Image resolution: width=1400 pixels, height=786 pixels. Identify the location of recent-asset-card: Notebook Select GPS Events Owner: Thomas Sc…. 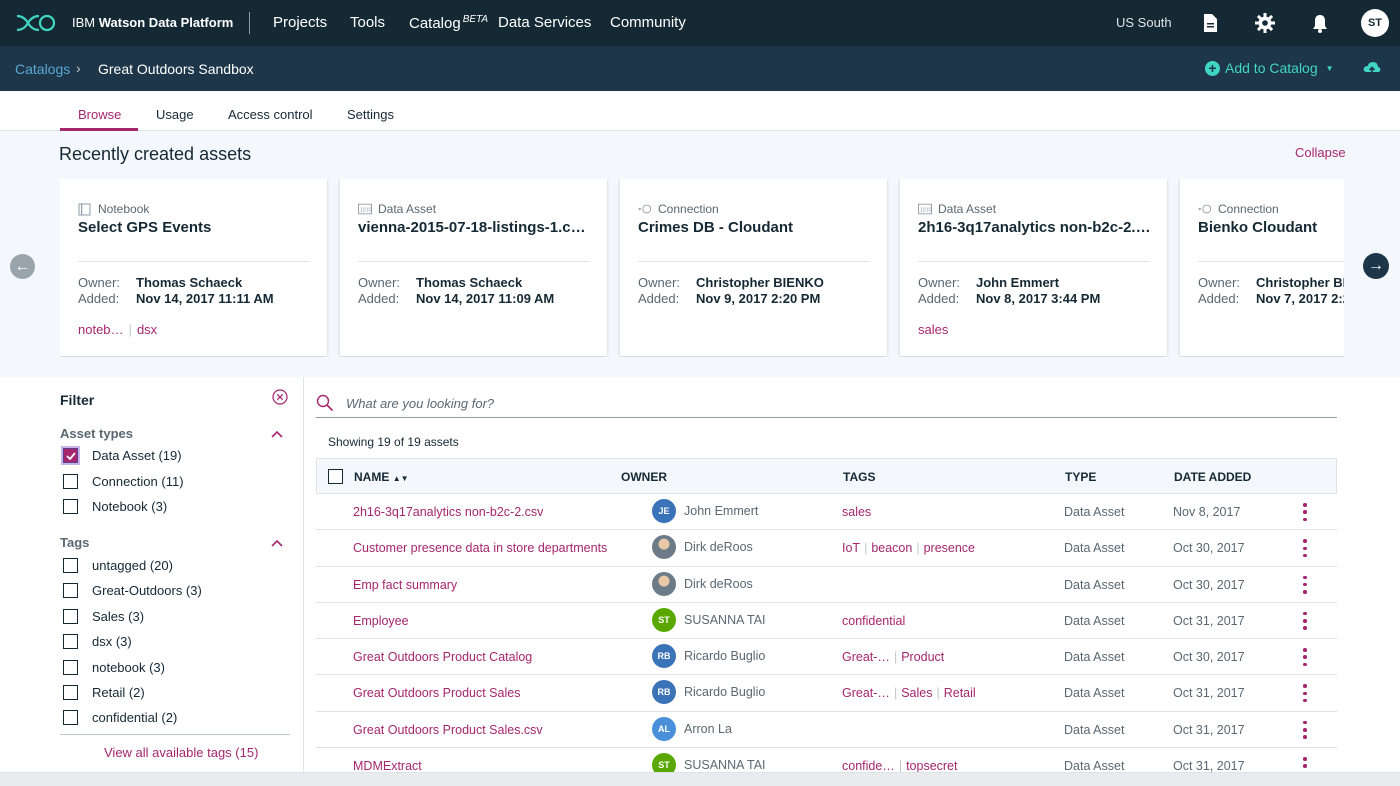
(193, 267).